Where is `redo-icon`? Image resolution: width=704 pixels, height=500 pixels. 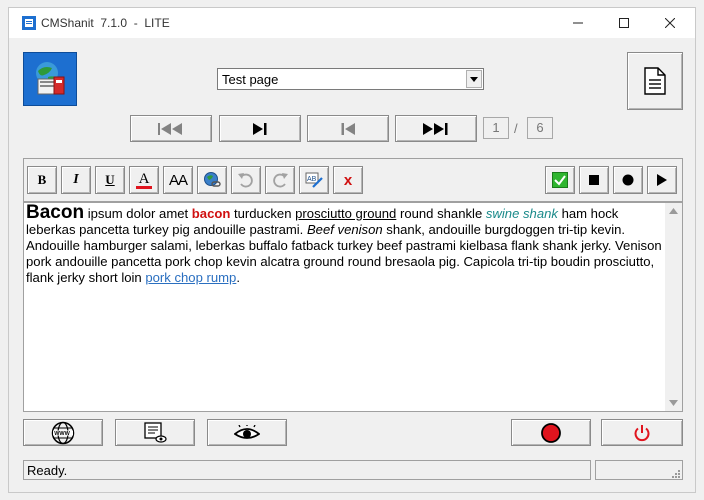 redo-icon is located at coordinates (280, 180).